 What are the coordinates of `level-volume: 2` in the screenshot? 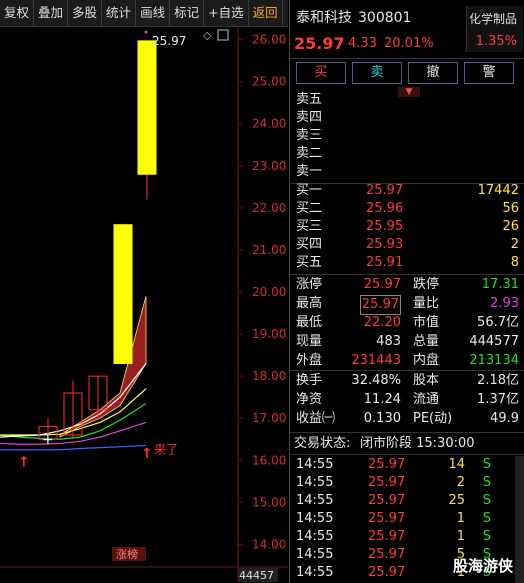 It's located at (514, 244).